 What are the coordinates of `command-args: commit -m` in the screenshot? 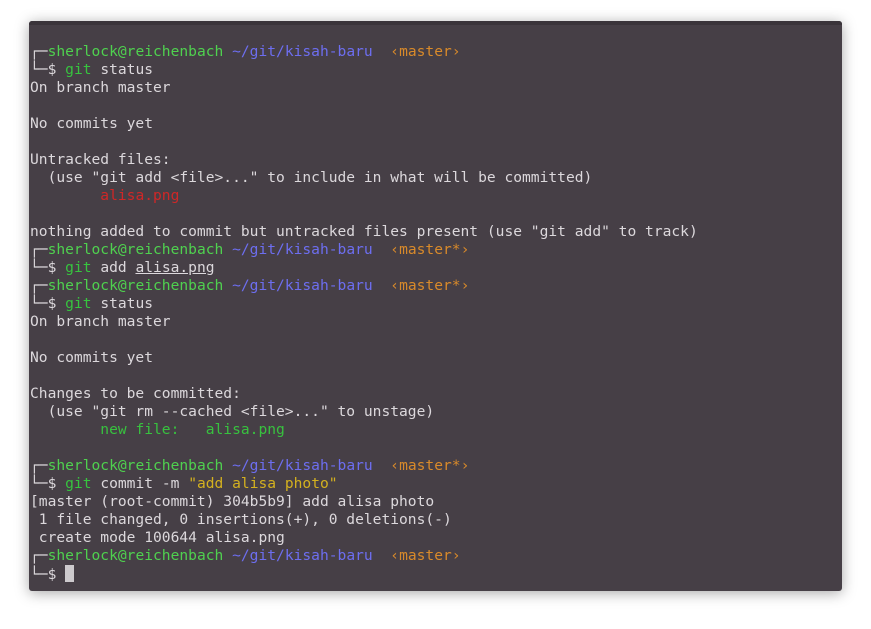 It's located at (140, 483).